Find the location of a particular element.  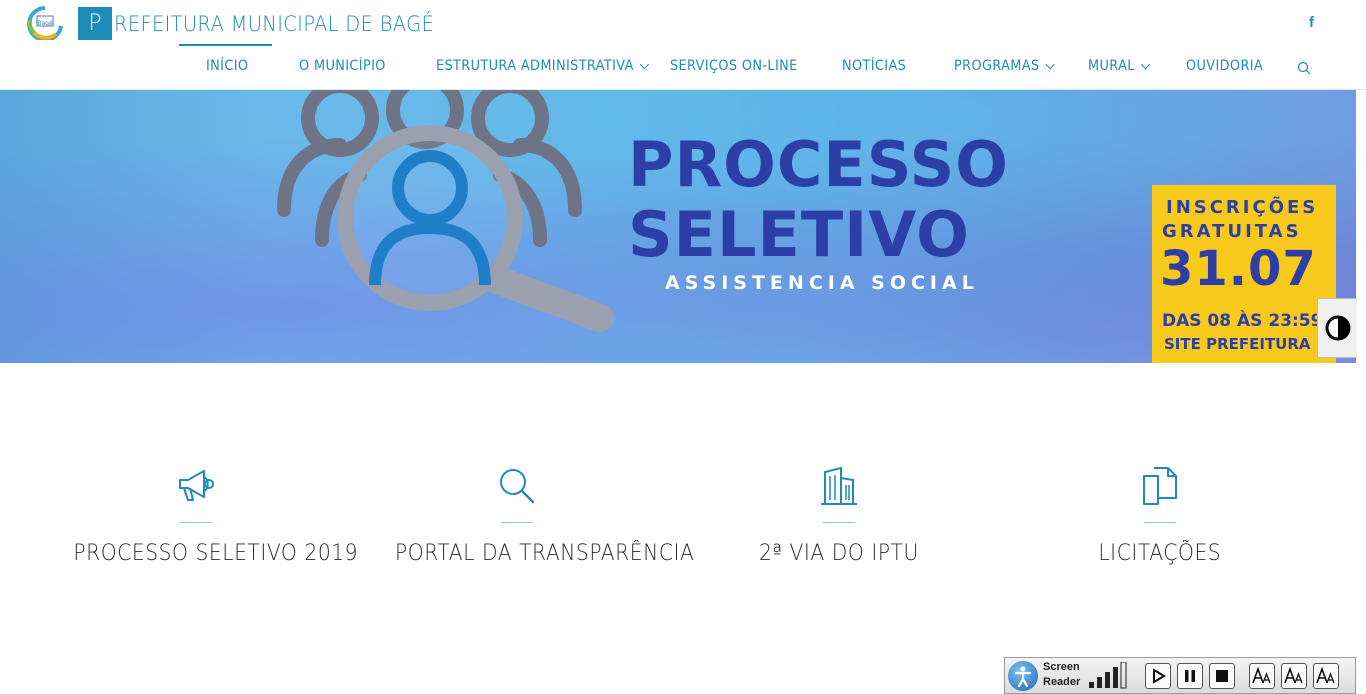

city-logo: Bagé is located at coordinates (45, 23).